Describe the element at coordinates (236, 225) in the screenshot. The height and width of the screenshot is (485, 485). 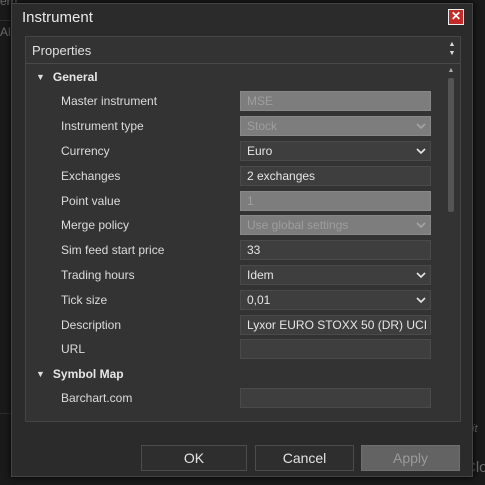
I see `property-row-merge-policy: Merge policy Use global settings` at that location.